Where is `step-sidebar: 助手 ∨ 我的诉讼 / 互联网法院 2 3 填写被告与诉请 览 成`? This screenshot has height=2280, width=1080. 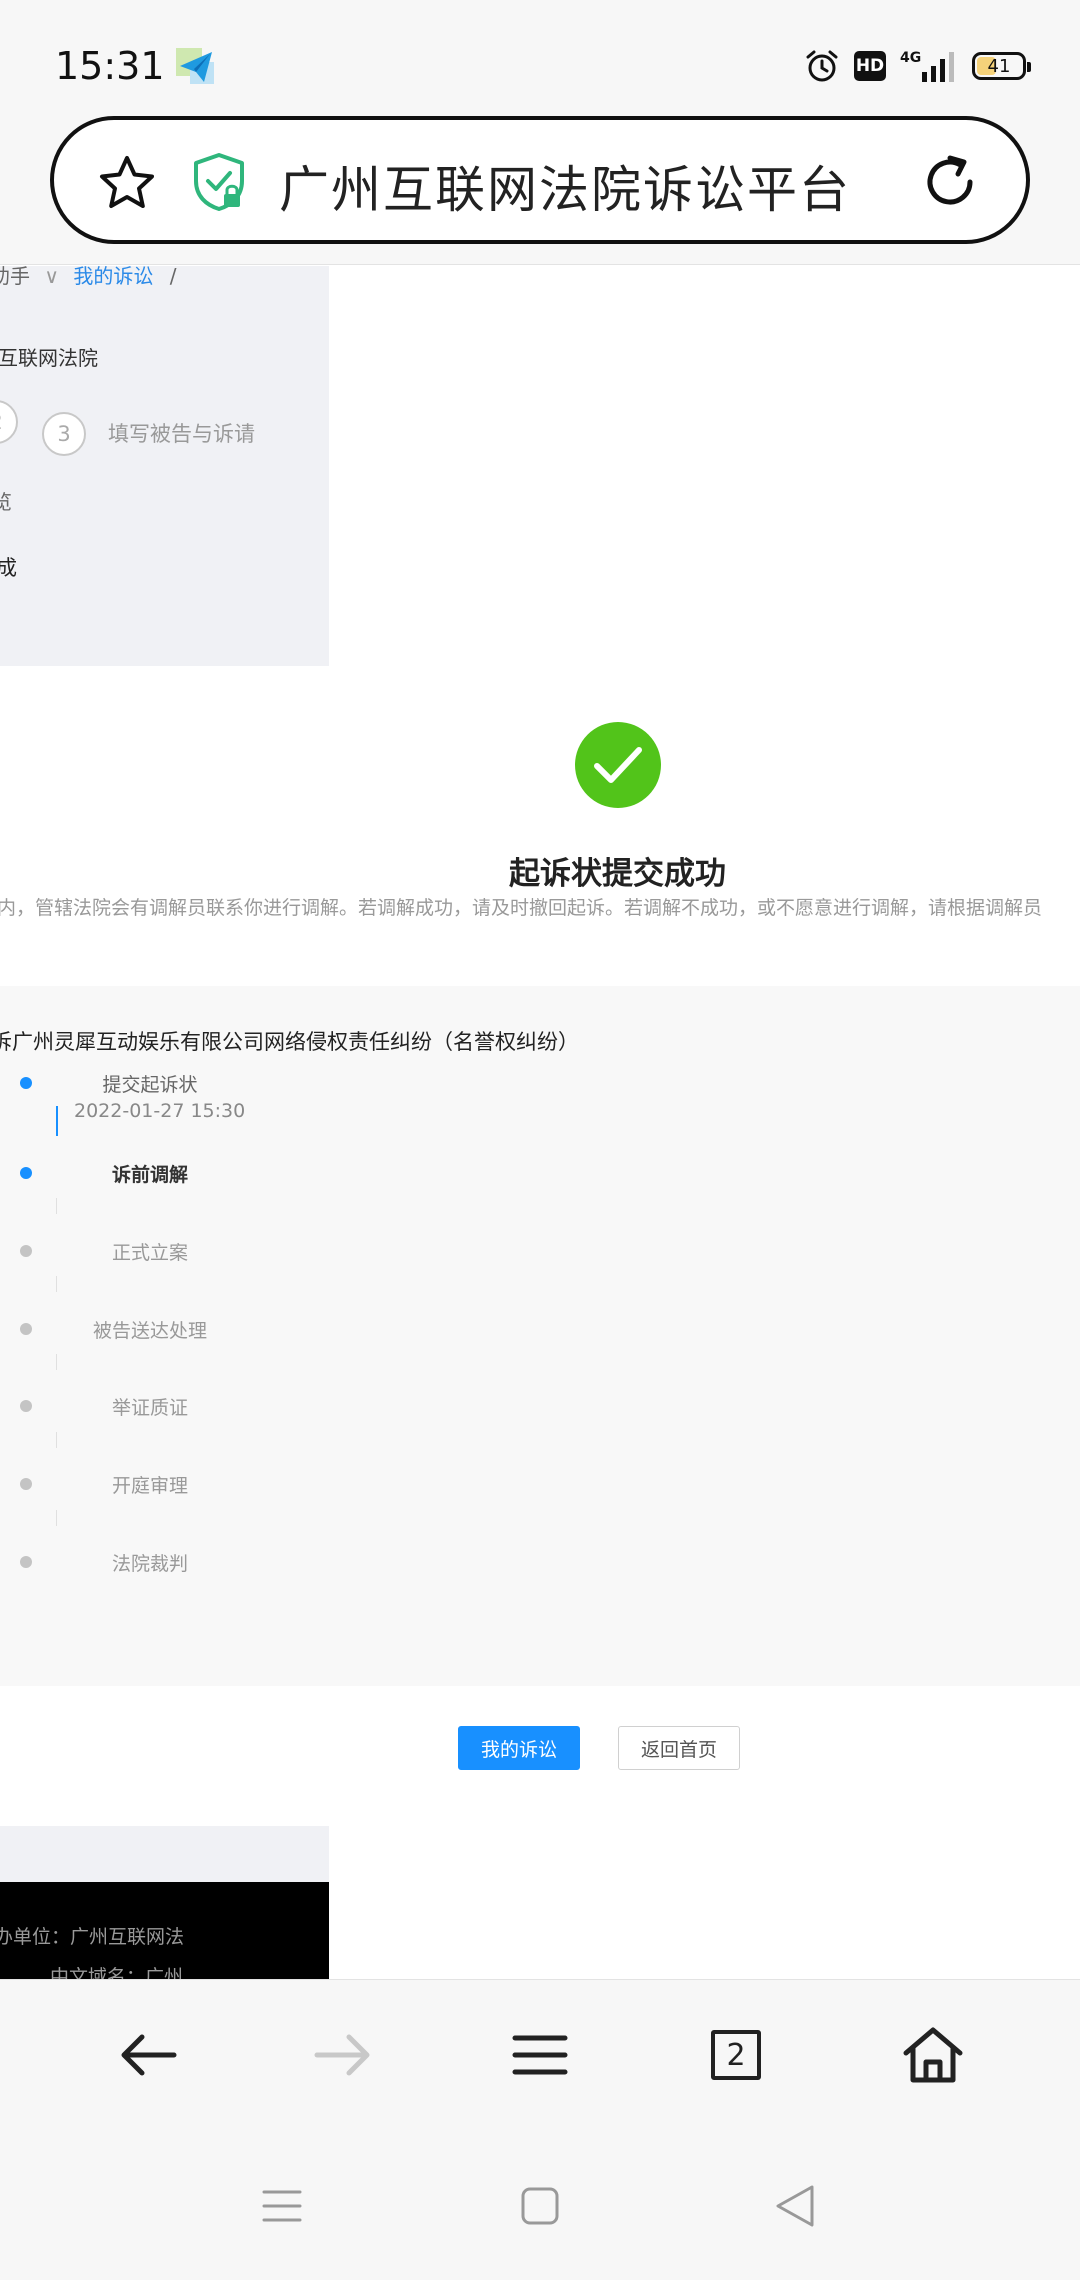
step-sidebar: 助手 ∨ 我的诉讼 / 互联网法院 2 3 填写被告与诉请 览 成 is located at coordinates (164, 466).